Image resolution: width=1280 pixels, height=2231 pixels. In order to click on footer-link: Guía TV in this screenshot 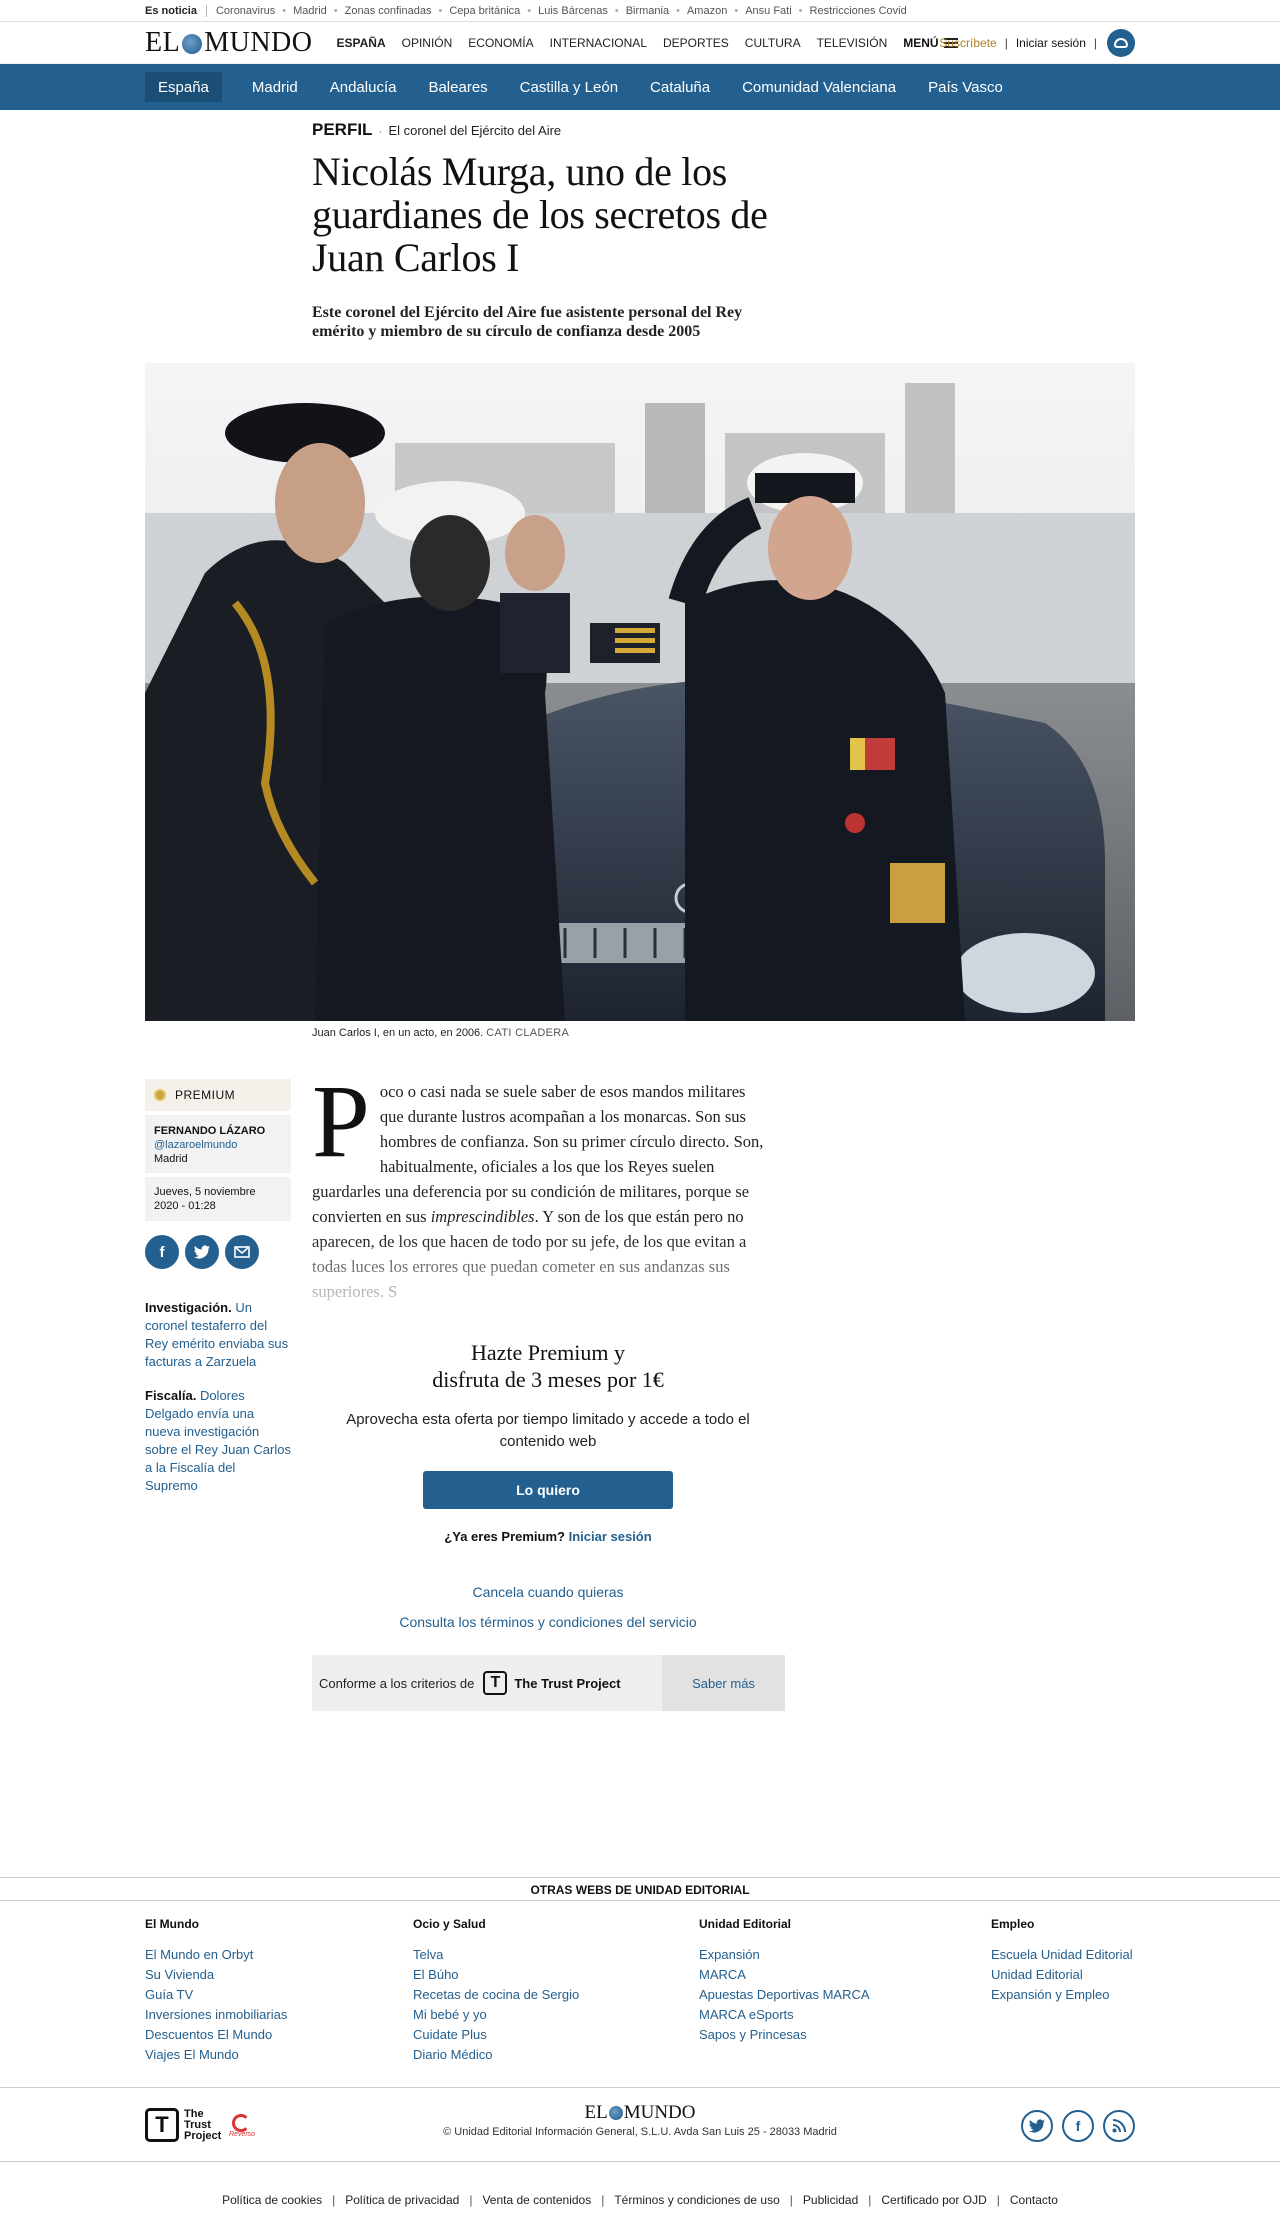, I will do `click(279, 1995)`.